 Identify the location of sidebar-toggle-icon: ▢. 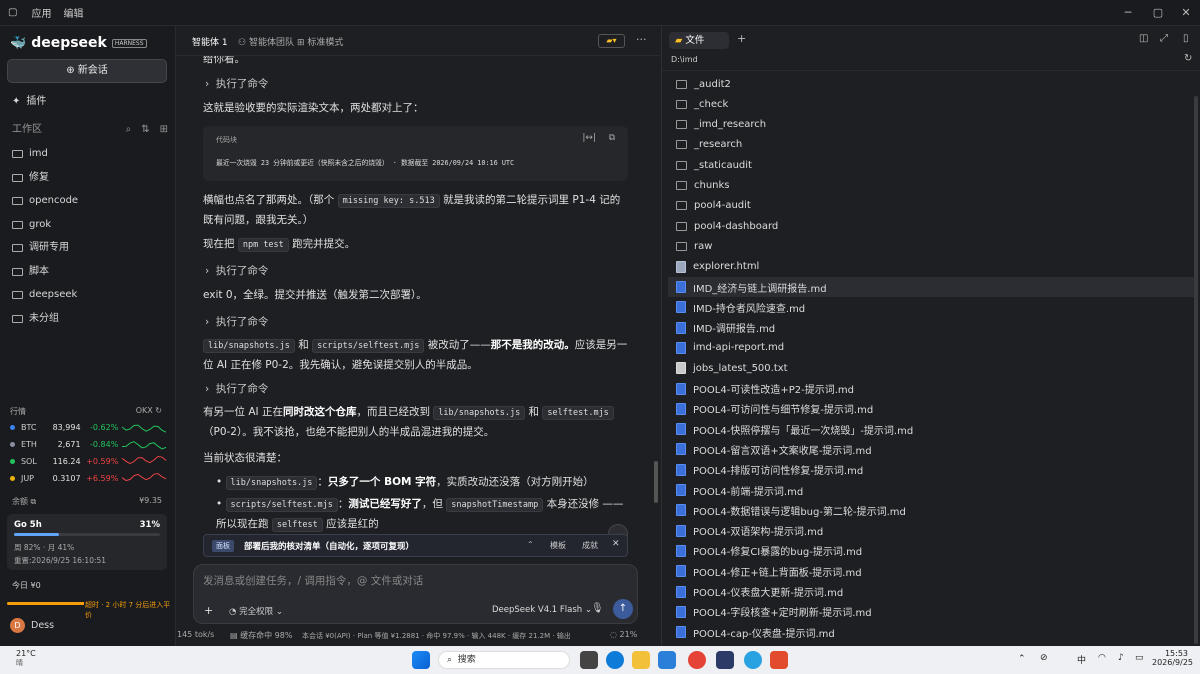
(12, 12).